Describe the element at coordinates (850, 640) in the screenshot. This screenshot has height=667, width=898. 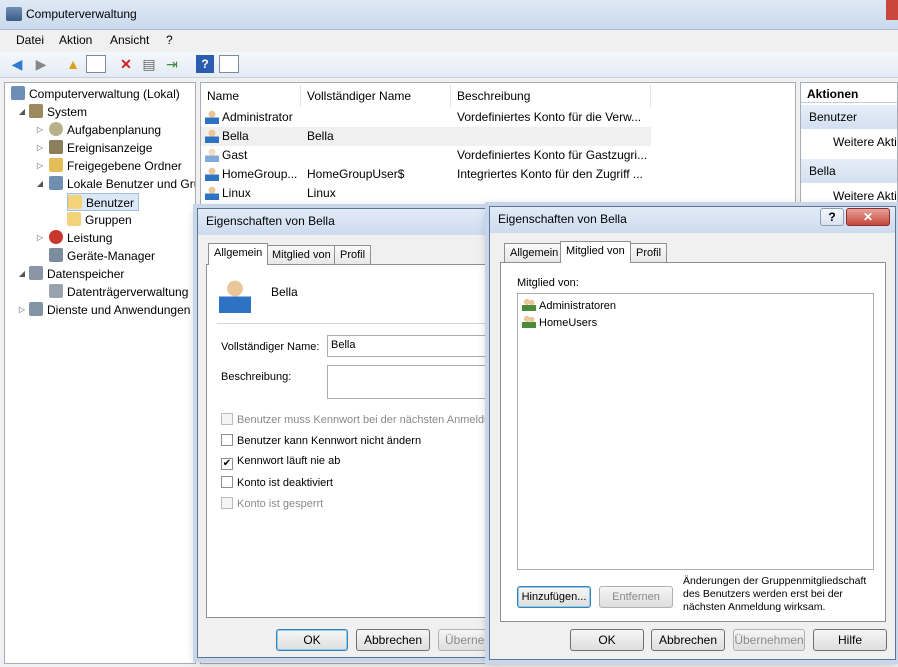
I see `help-button: Hilfe` at that location.